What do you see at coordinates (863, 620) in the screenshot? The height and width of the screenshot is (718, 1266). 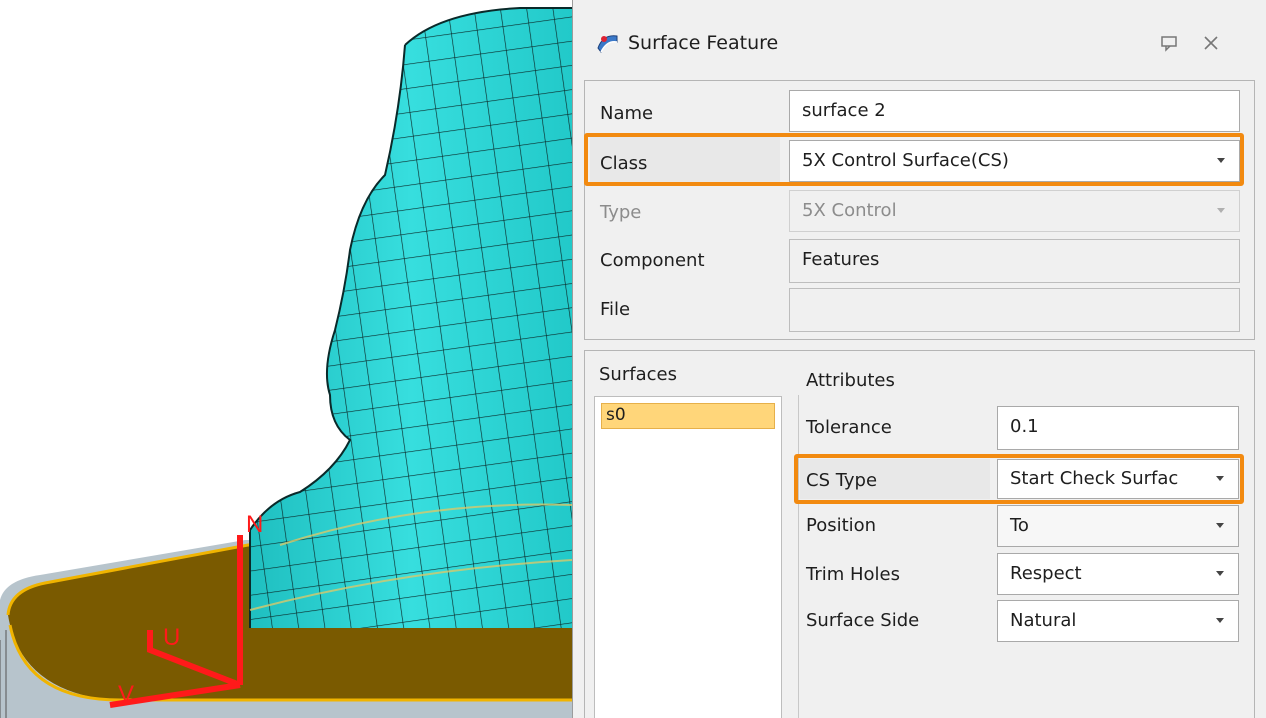 I see `surface-side-label: Surface Side` at bounding box center [863, 620].